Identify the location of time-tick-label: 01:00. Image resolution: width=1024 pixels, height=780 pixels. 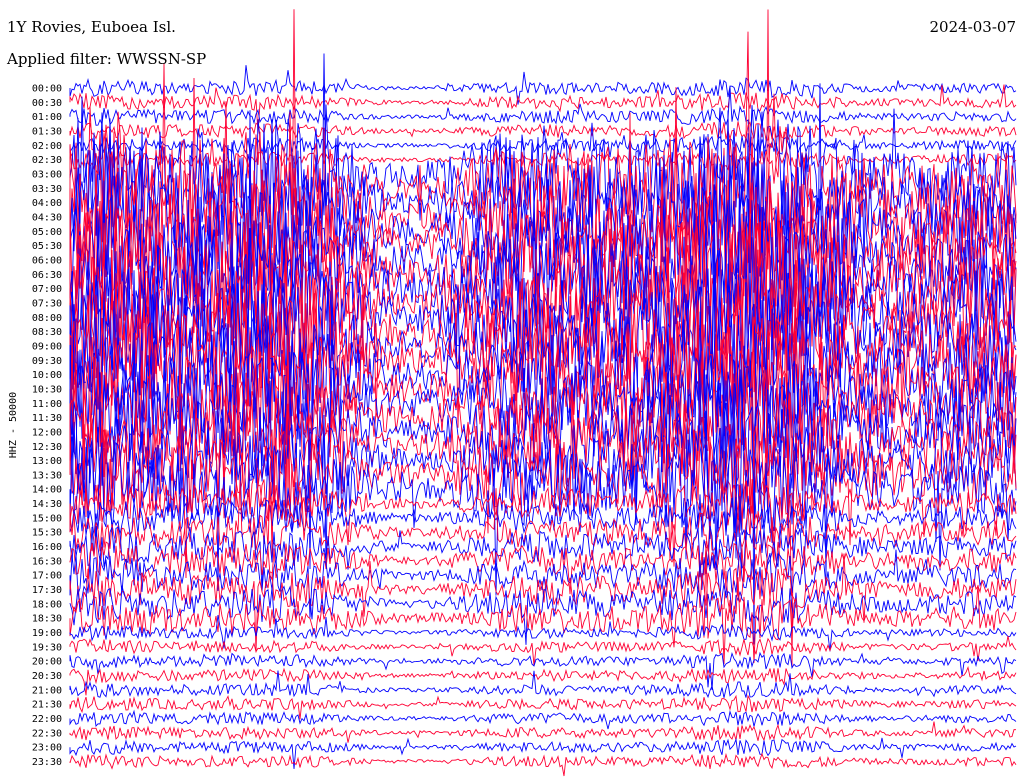
(47, 117).